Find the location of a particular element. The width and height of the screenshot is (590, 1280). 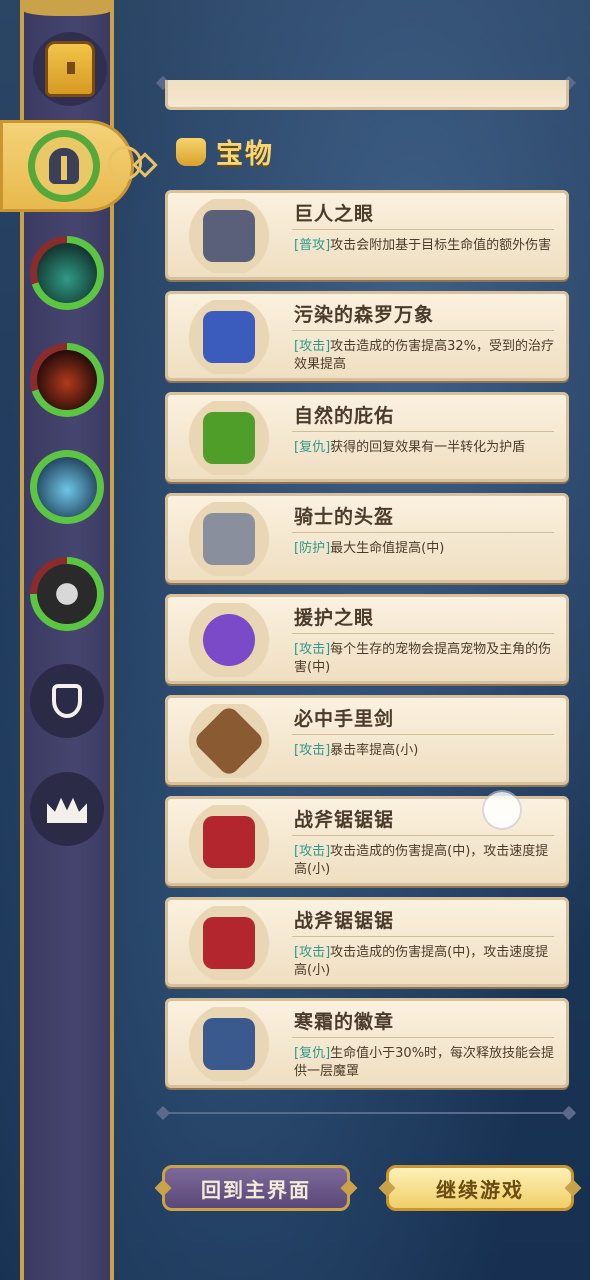

helmet-icon is located at coordinates (64, 166).